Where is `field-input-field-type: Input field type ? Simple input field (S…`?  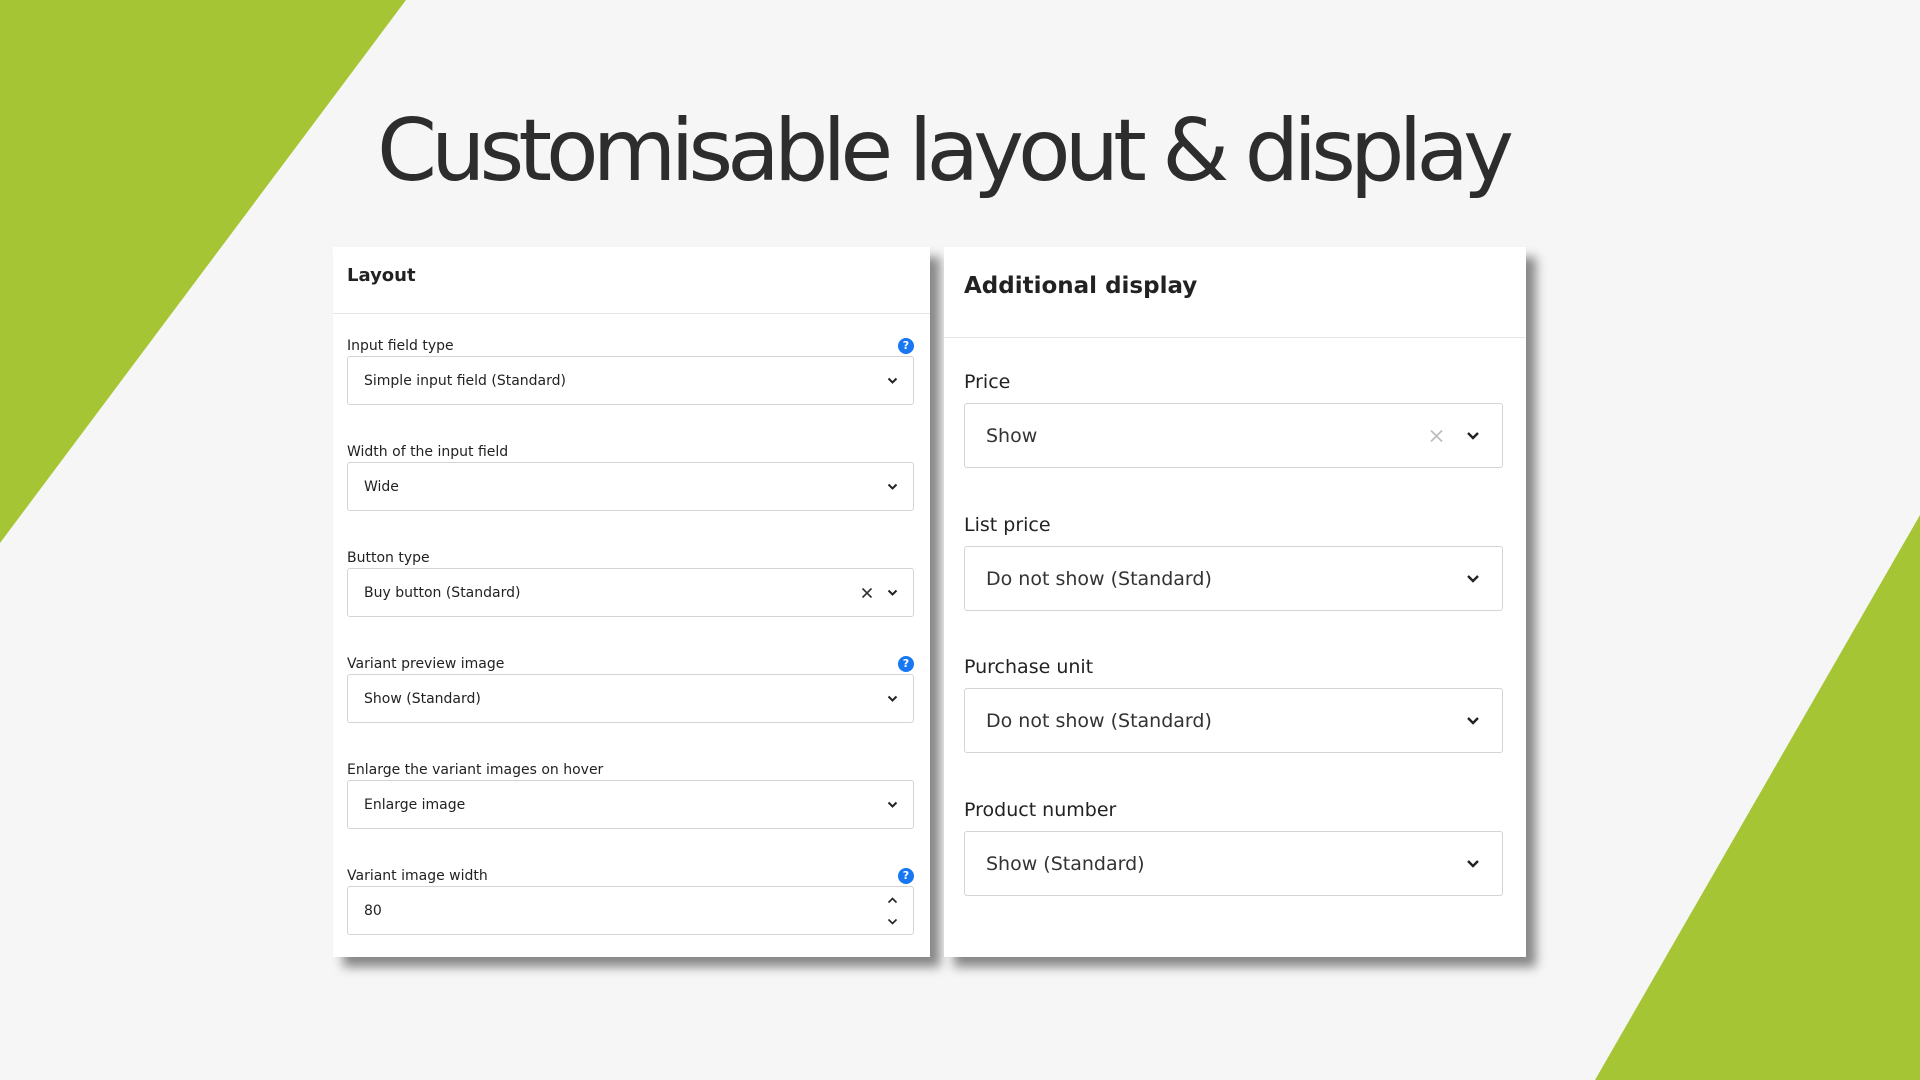 field-input-field-type: Input field type ? Simple input field (S… is located at coordinates (630, 371).